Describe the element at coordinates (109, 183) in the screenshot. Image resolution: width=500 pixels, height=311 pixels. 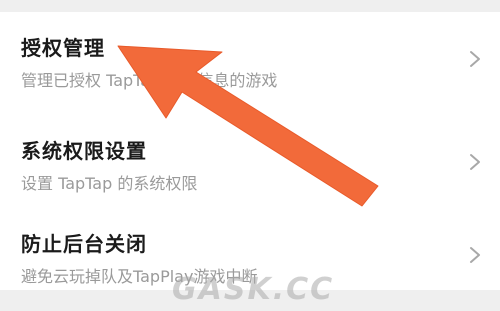
I see `settings-item-subtitle: 设置 TapTap 的系统权限` at that location.